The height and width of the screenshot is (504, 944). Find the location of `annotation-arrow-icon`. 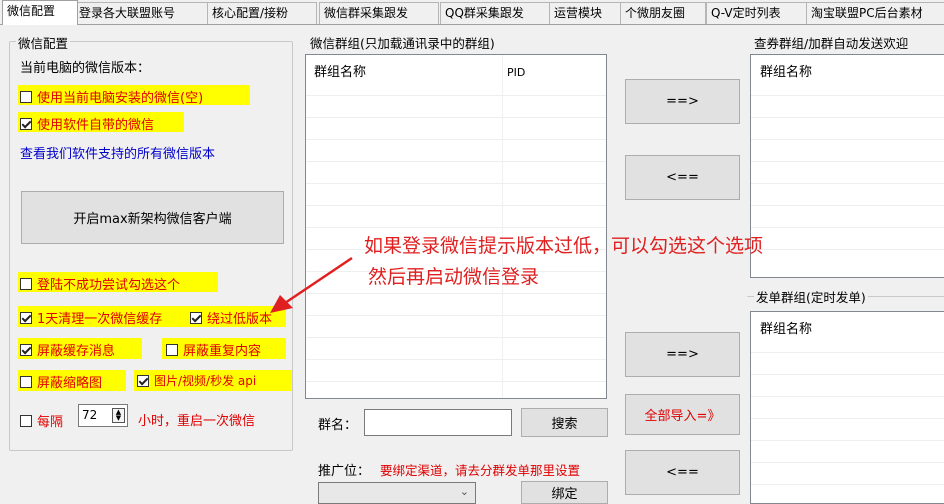

annotation-arrow-icon is located at coordinates (311, 284).